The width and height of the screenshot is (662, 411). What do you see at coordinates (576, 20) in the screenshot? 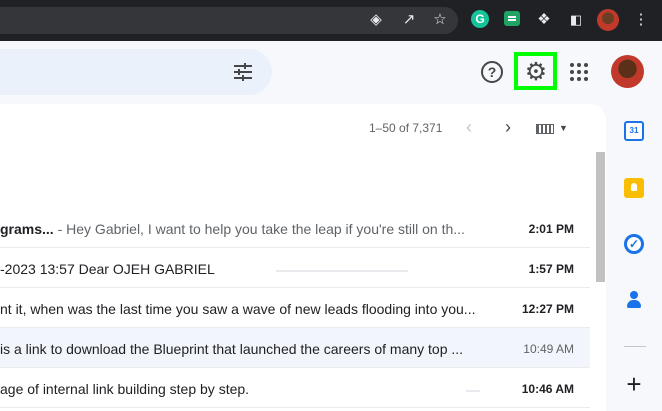
I see `side-panel-icon: ◧` at bounding box center [576, 20].